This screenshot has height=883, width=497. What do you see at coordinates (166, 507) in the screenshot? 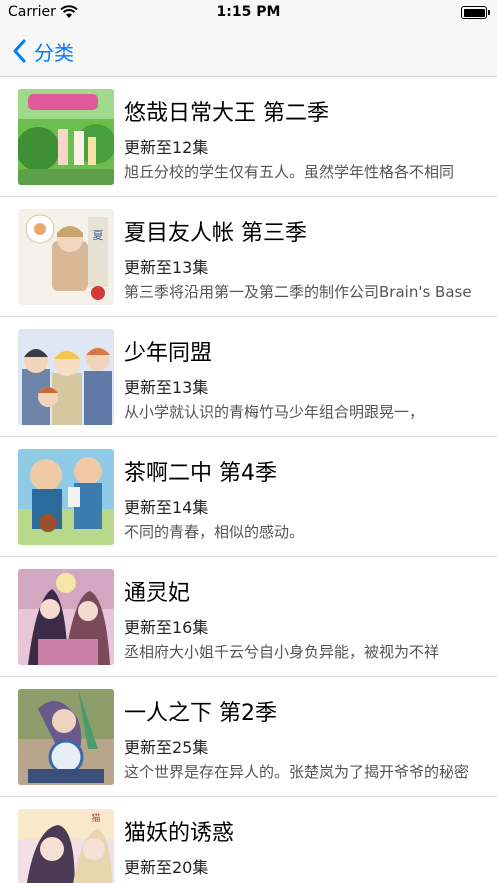
I see `item-update-status: 更新至14集` at bounding box center [166, 507].